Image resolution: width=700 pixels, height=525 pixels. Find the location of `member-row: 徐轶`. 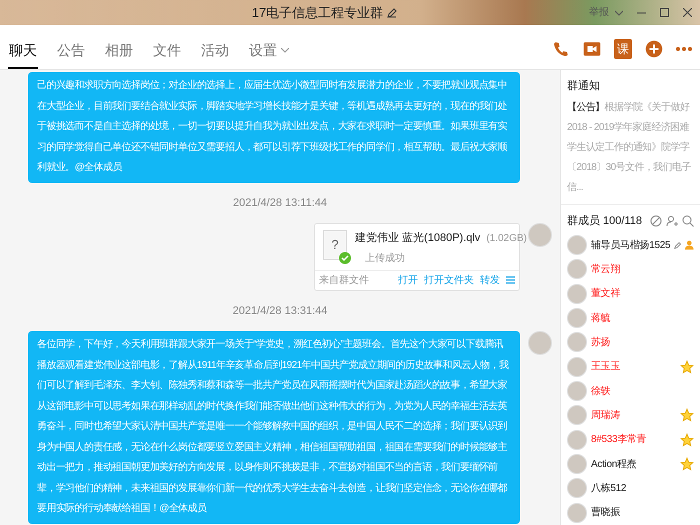

member-row: 徐轶 is located at coordinates (630, 391).